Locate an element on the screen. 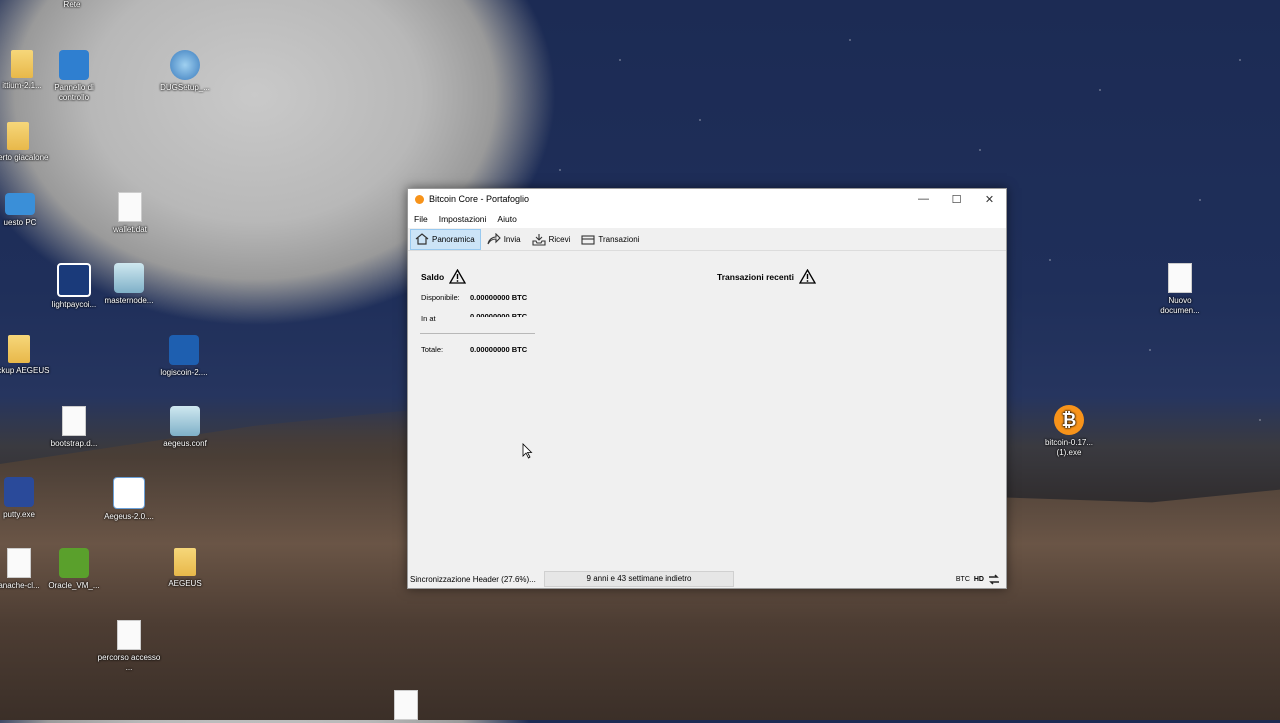  menu-bar: File Impostazioni Aiuto is located at coordinates (707, 218).